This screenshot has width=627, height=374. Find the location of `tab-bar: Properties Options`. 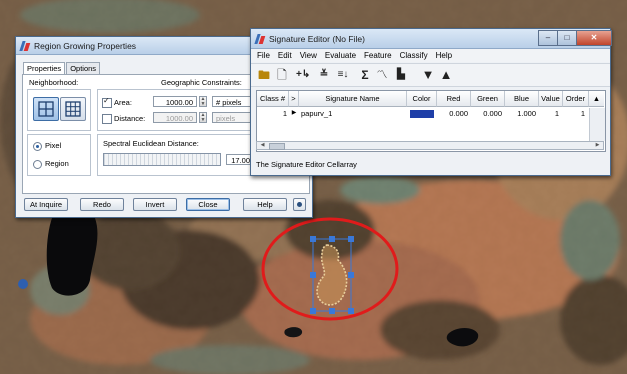

tab-bar: Properties Options is located at coordinates (62, 68).